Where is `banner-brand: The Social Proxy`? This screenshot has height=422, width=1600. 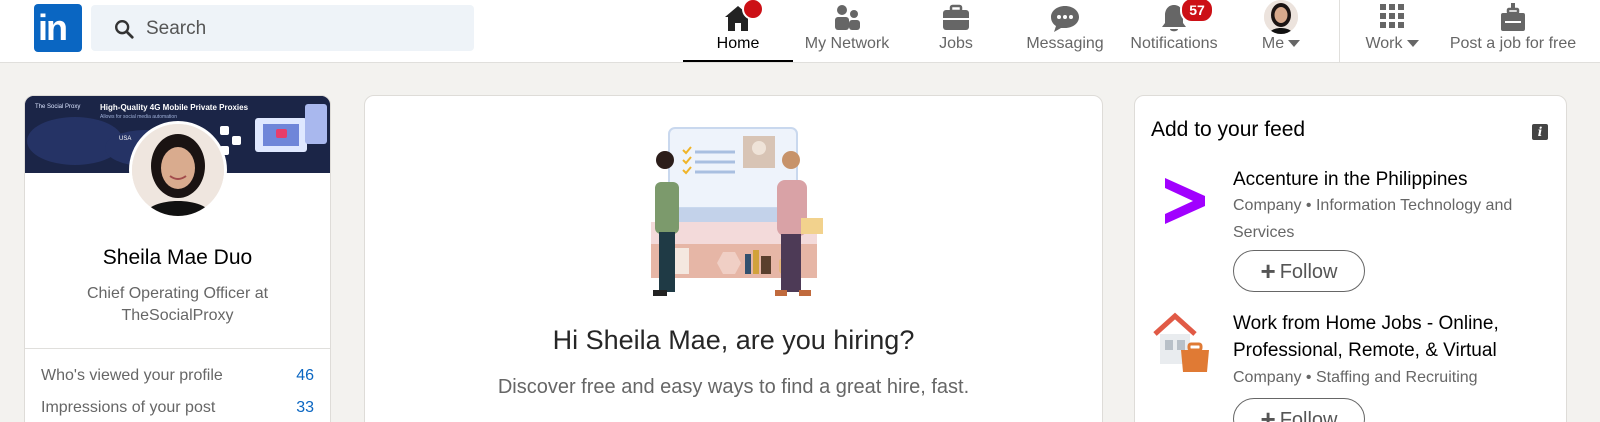 banner-brand: The Social Proxy is located at coordinates (58, 107).